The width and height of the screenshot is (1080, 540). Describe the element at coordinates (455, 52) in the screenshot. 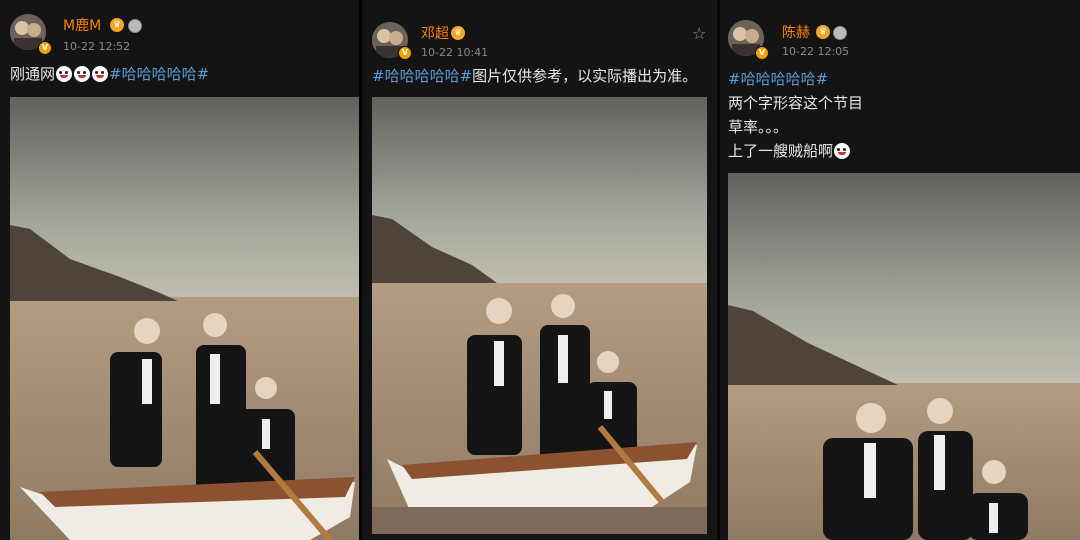

I see `post-timestamp: 10-22 10:41` at that location.